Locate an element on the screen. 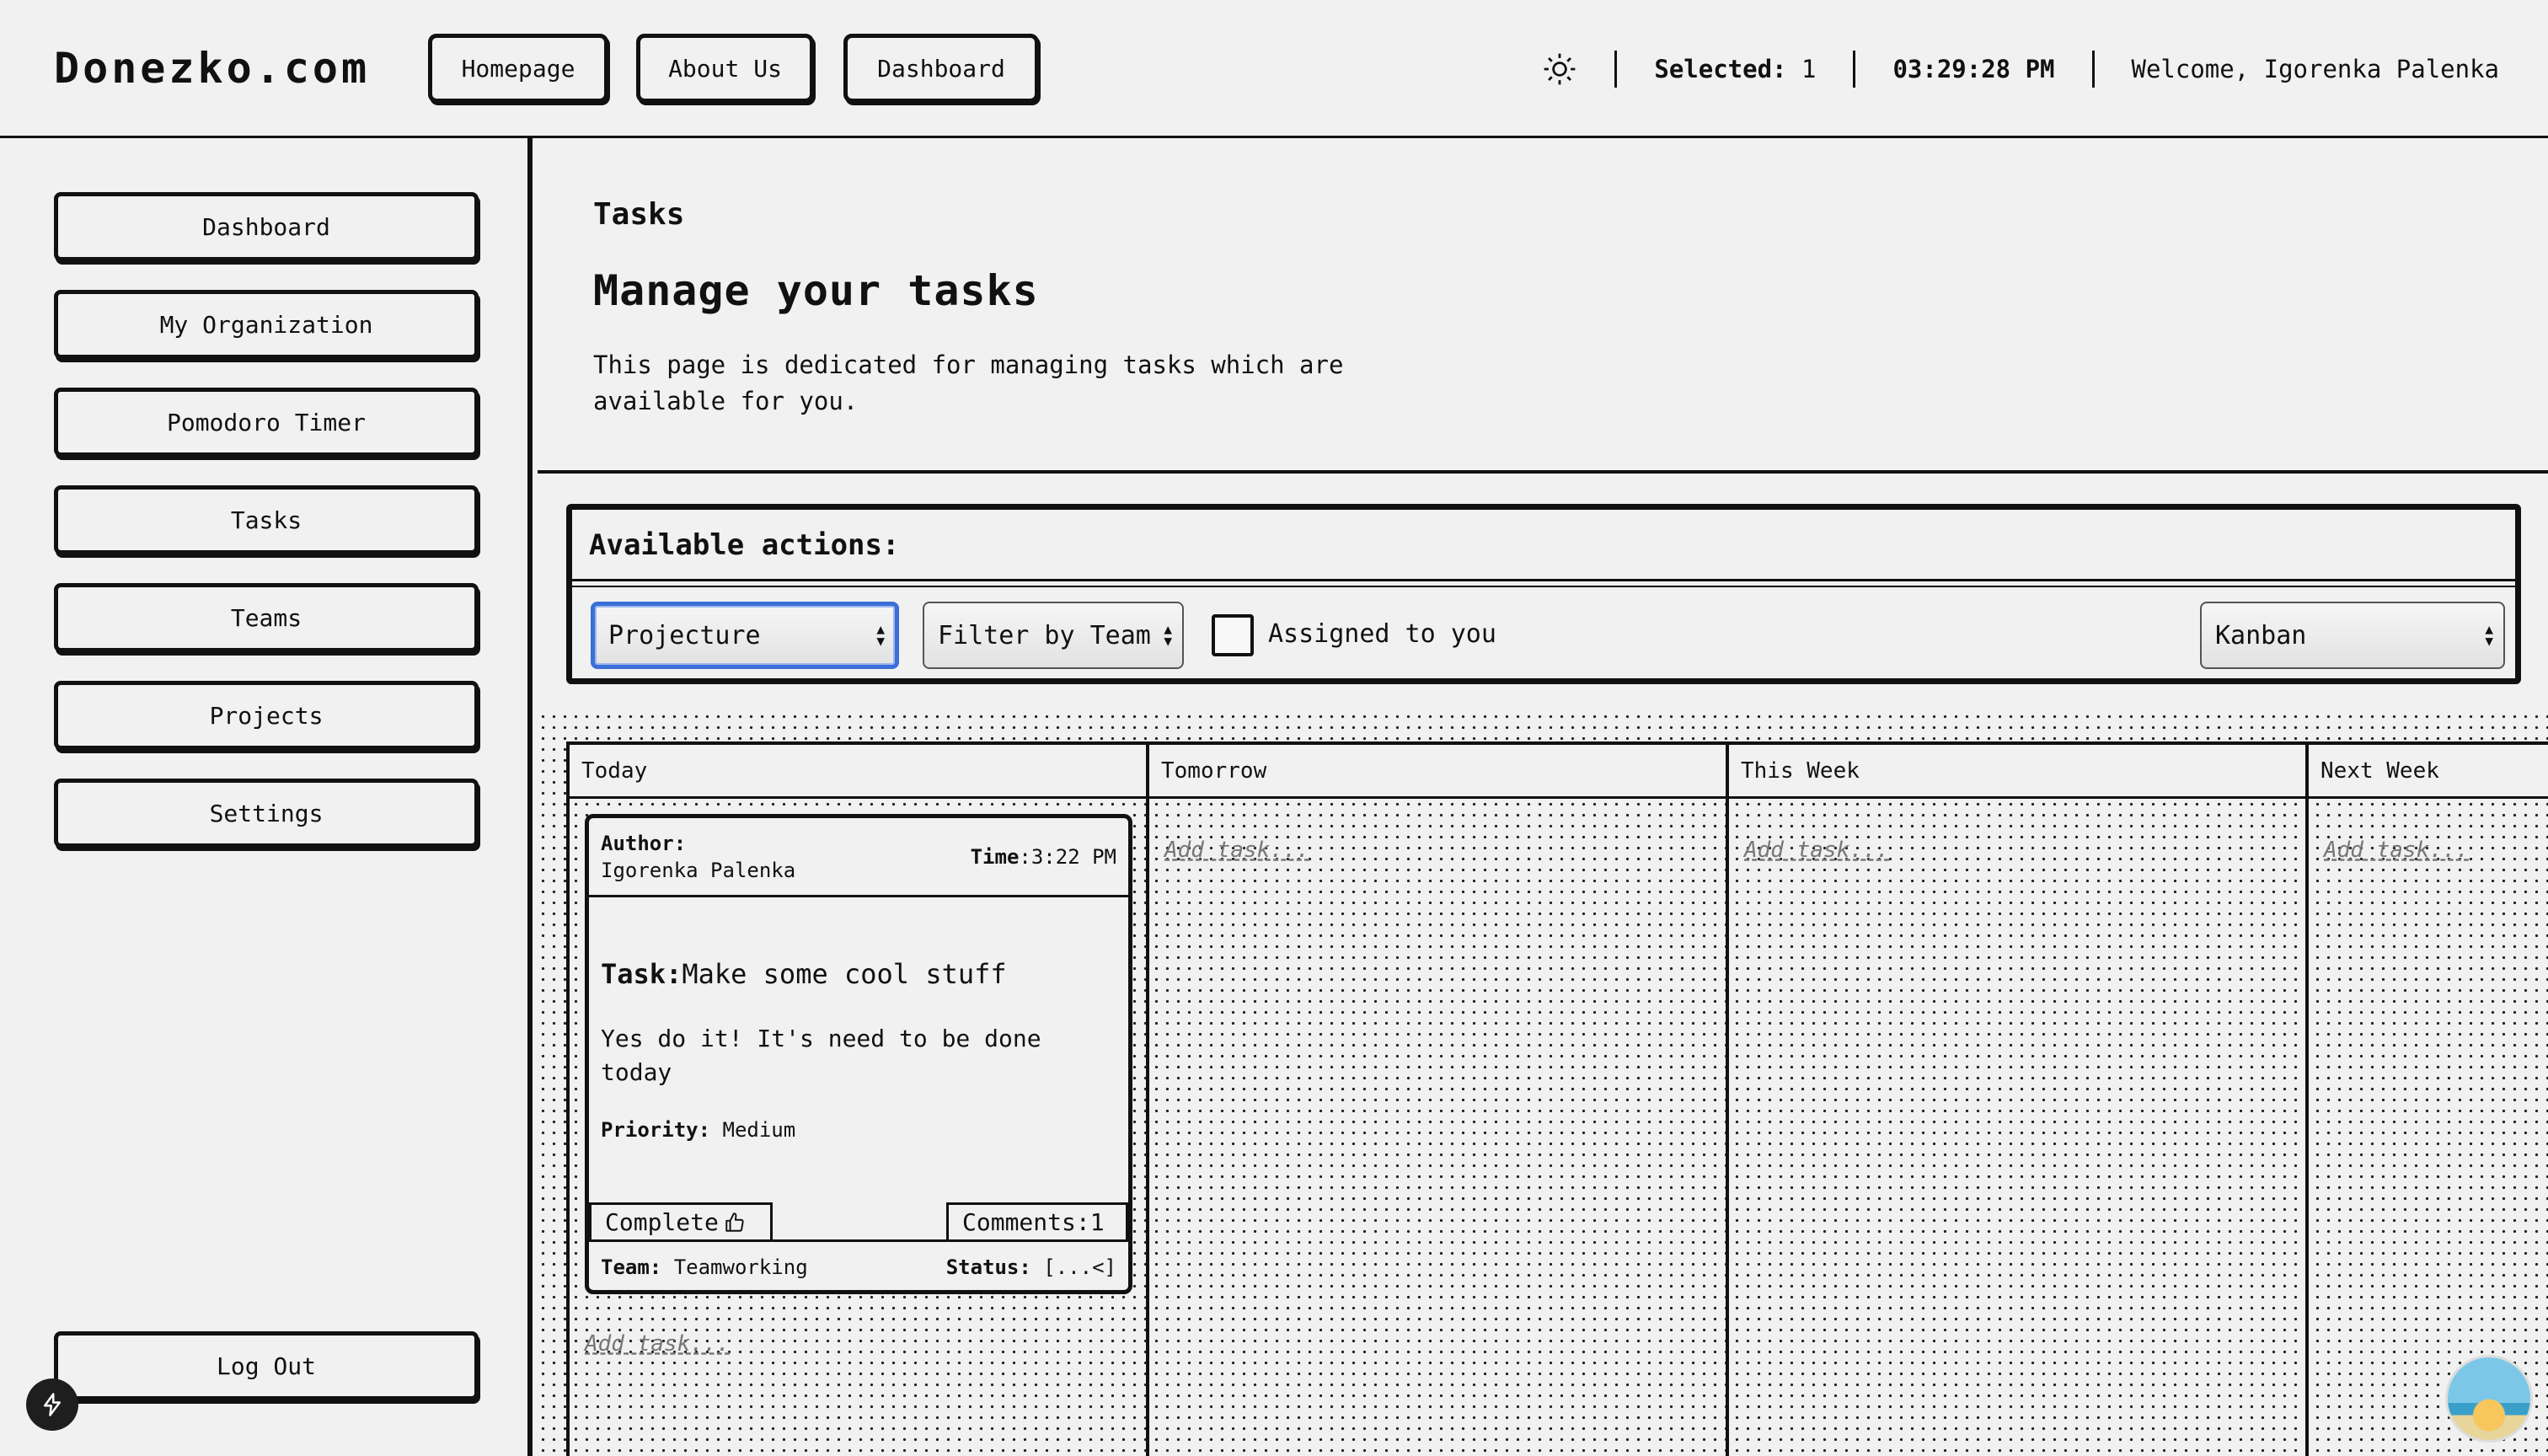 The height and width of the screenshot is (1456, 2548). selected-value: 1 is located at coordinates (1809, 69).